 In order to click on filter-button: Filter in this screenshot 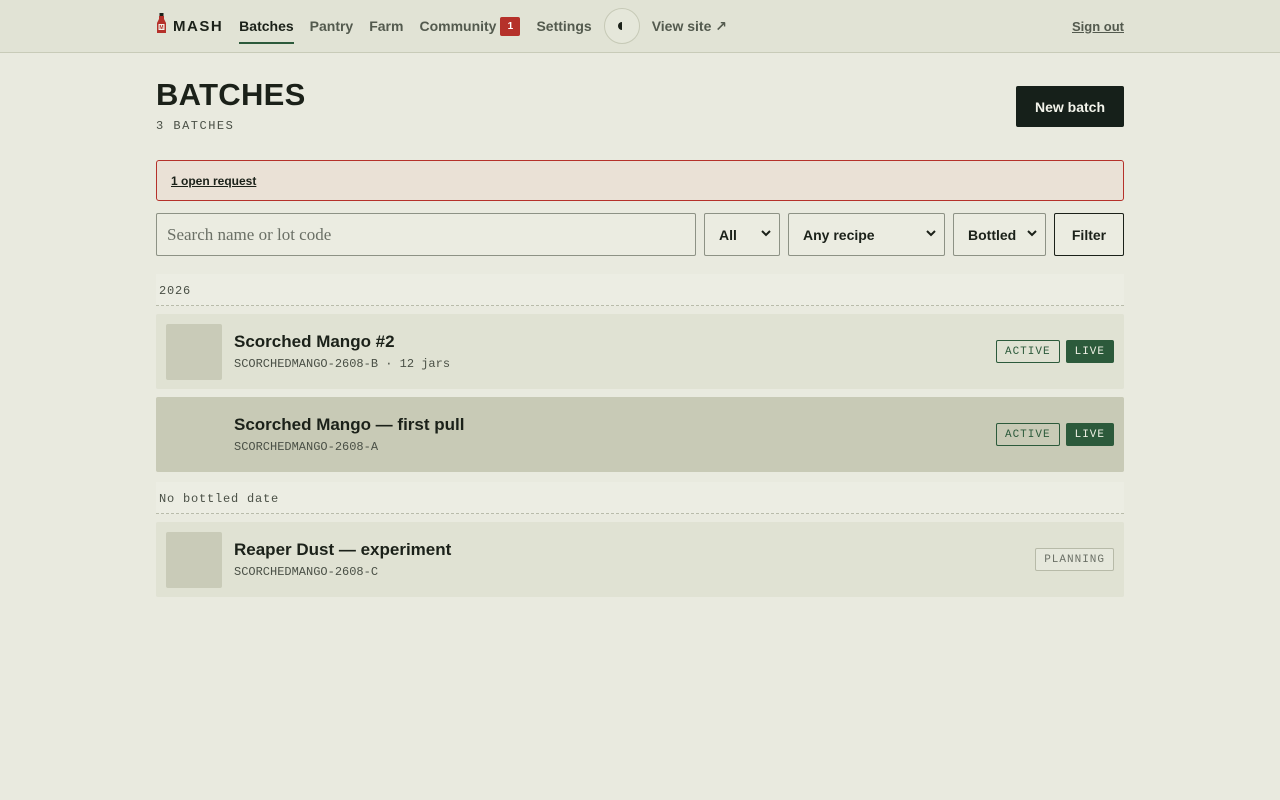, I will do `click(1089, 234)`.